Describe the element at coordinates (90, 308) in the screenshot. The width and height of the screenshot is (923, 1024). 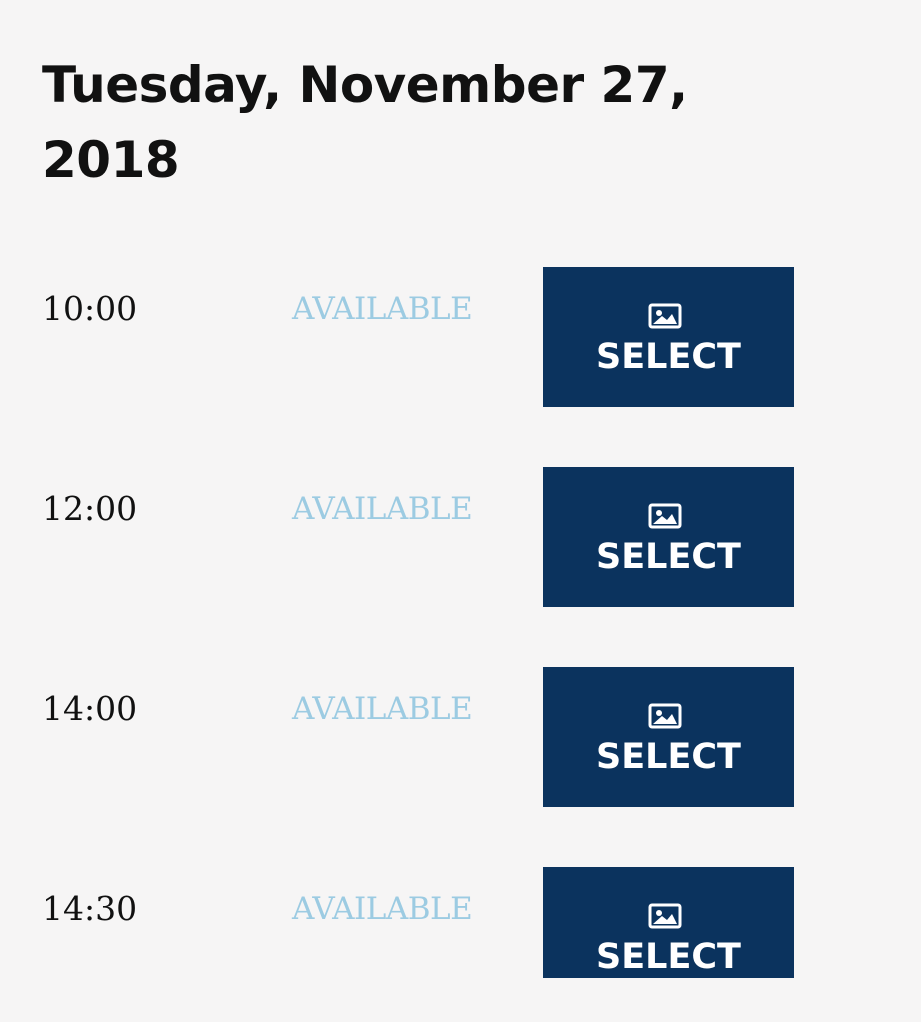
I see `slot-time: 10:00` at that location.